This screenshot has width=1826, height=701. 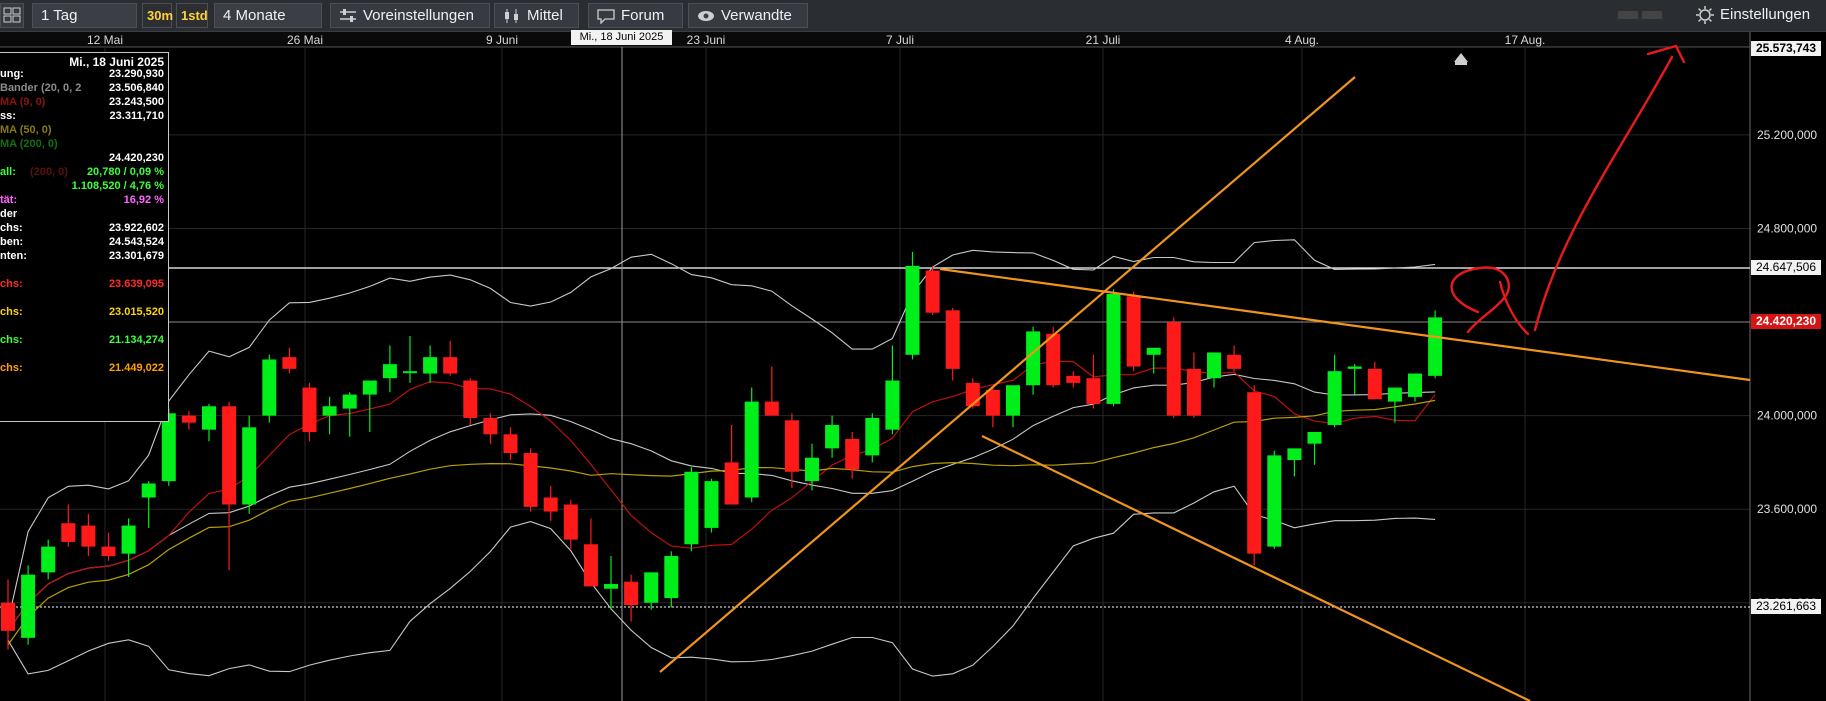 I want to click on info-row: all: 20,780 / 0,09 % (200, 0), so click(x=83, y=173).